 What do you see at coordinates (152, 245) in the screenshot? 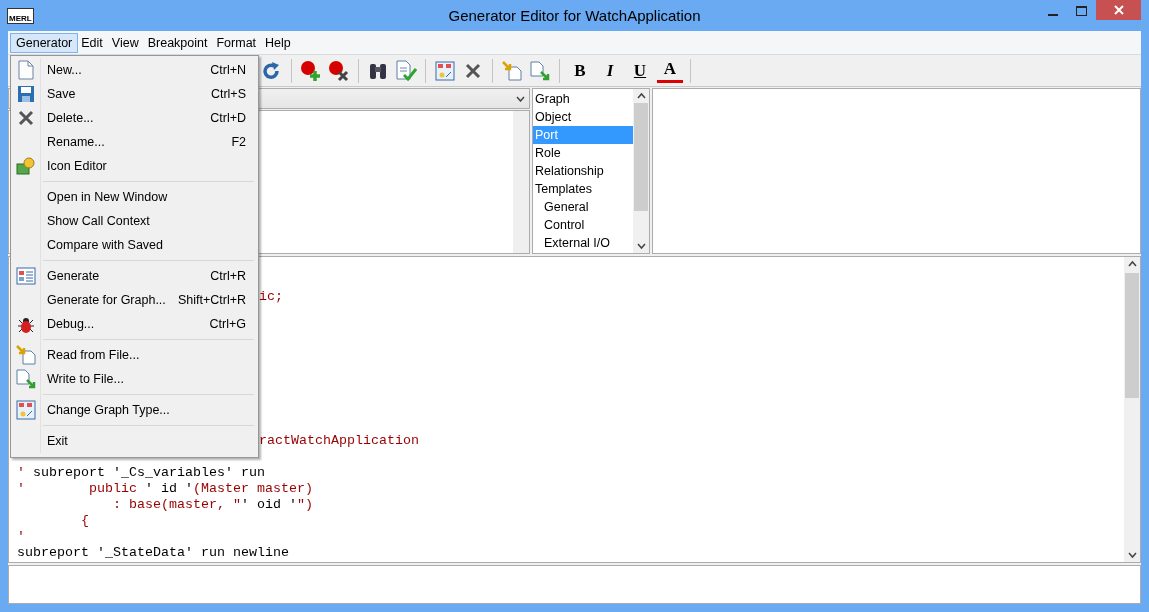
I see `menu-item: Compare with Saved` at bounding box center [152, 245].